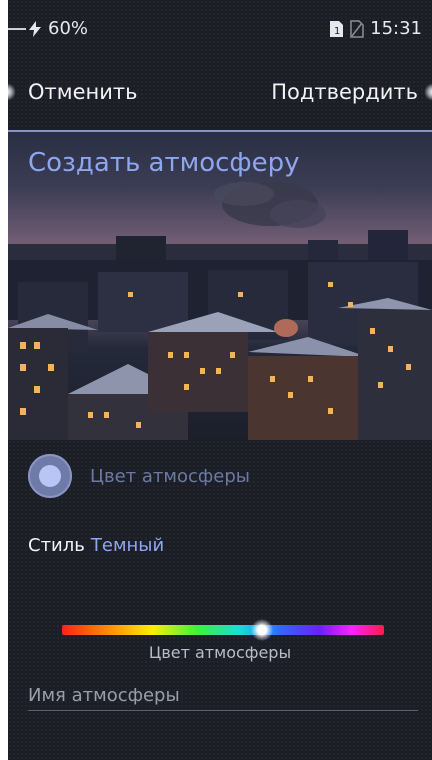 This screenshot has height=760, width=432. Describe the element at coordinates (220, 28) in the screenshot. I see `status-bar: 60% 1 15:31` at that location.